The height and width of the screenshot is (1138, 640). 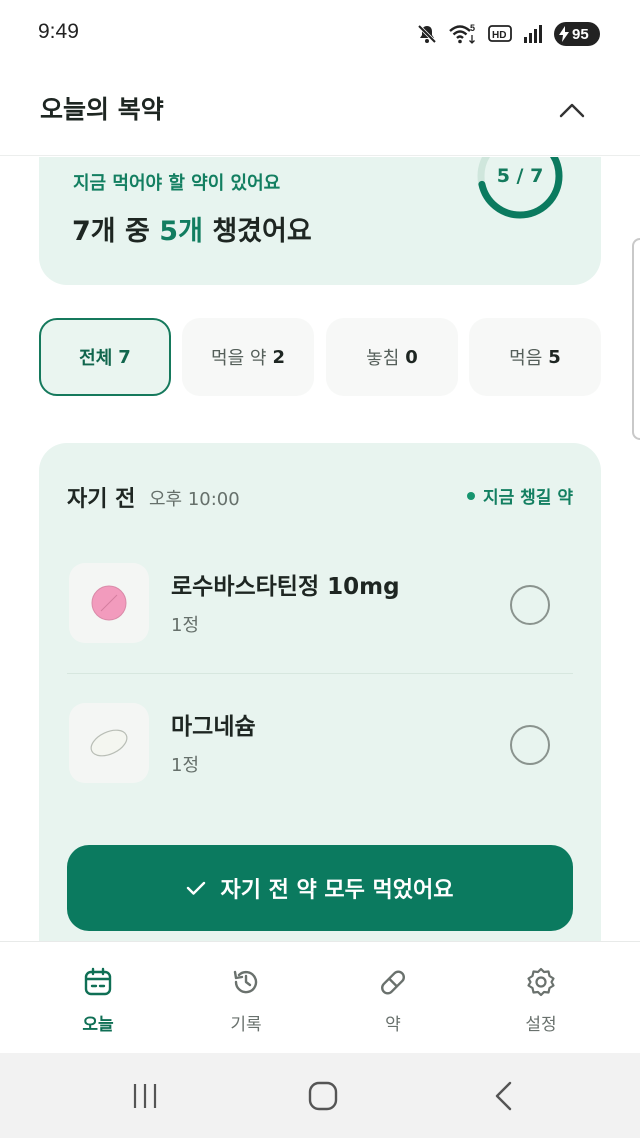 I want to click on chevron-up-icon, so click(x=572, y=110).